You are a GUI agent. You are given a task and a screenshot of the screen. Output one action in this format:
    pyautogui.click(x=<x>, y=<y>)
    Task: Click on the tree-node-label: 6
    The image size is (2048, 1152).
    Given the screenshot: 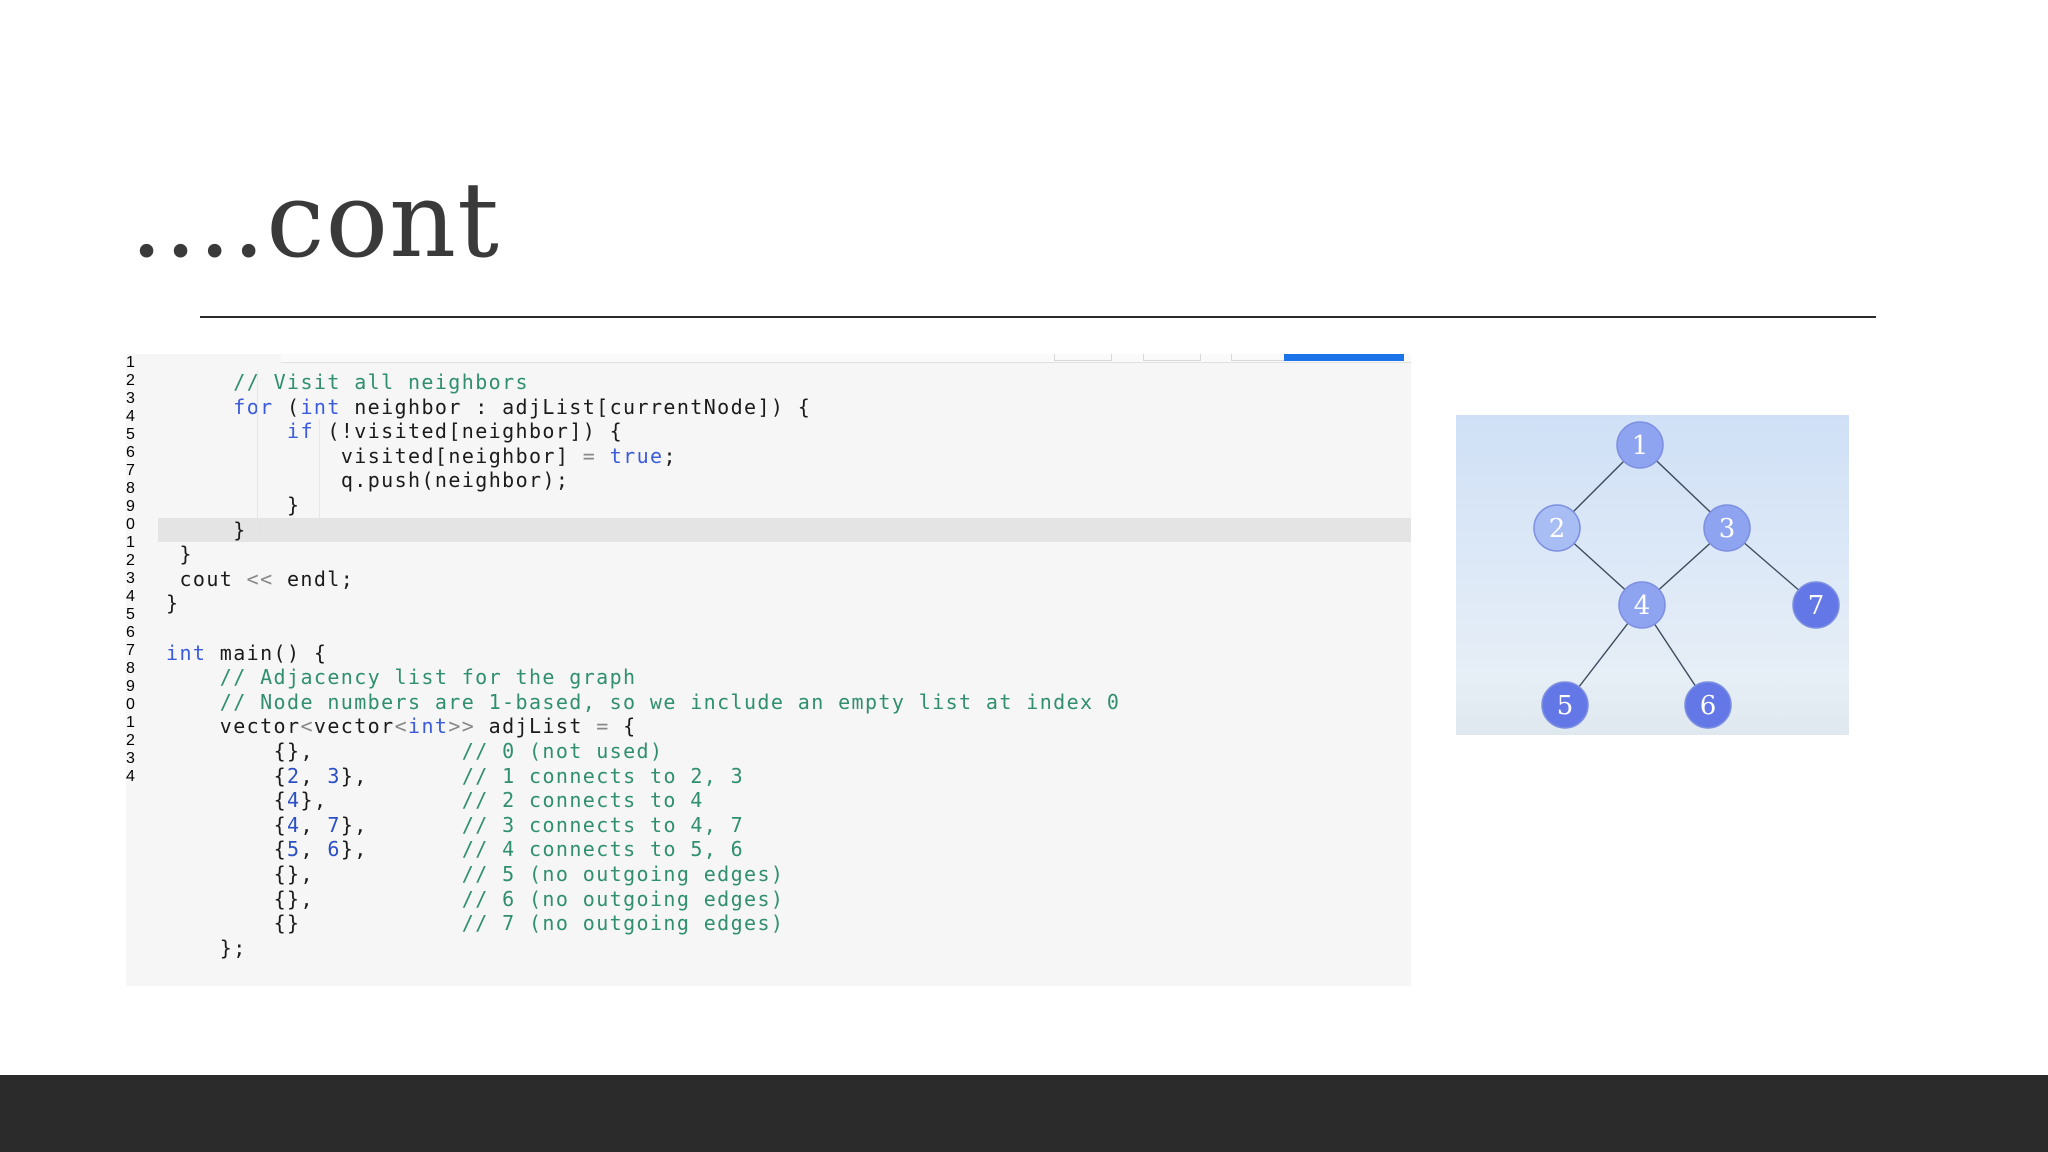 What is the action you would take?
    pyautogui.click(x=1708, y=706)
    